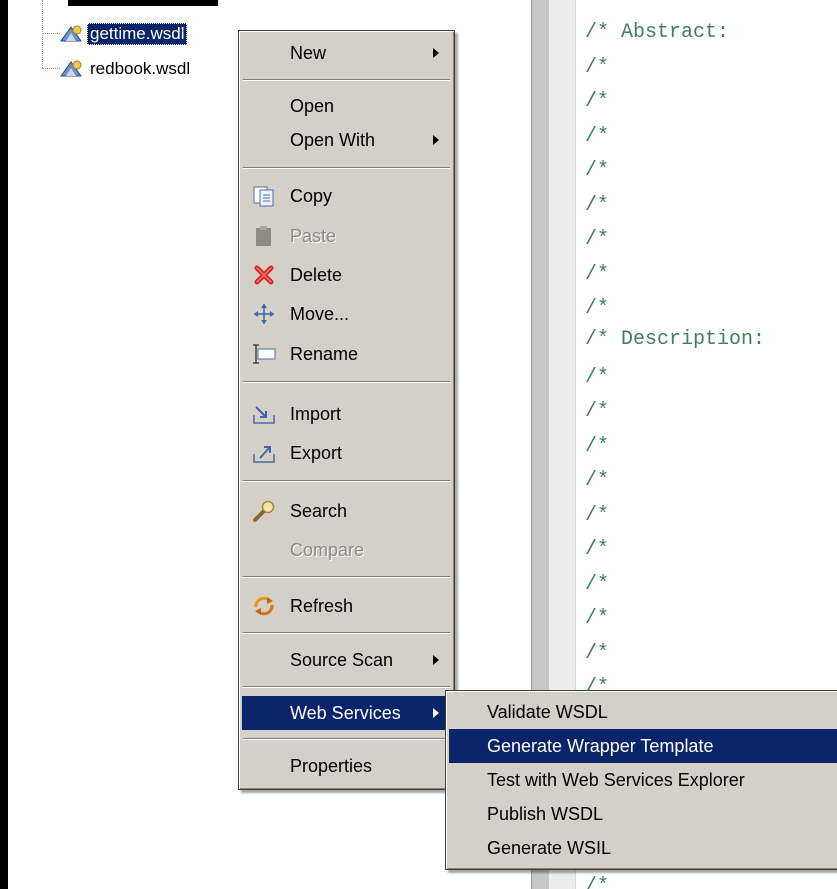 The image size is (837, 889). What do you see at coordinates (311, 195) in the screenshot?
I see `menu-item-label: Copy` at bounding box center [311, 195].